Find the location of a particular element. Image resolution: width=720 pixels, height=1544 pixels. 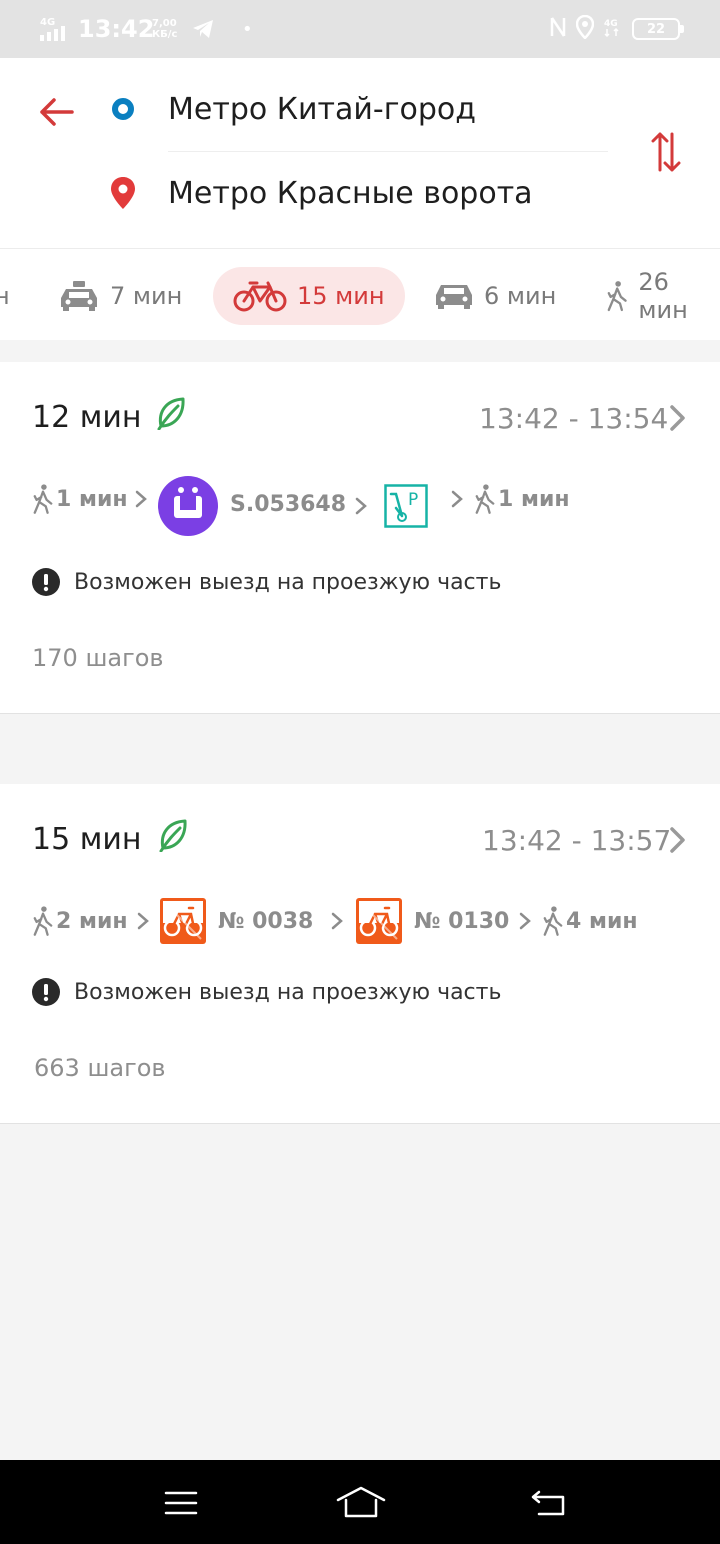

home-button is located at coordinates (361, 1503).